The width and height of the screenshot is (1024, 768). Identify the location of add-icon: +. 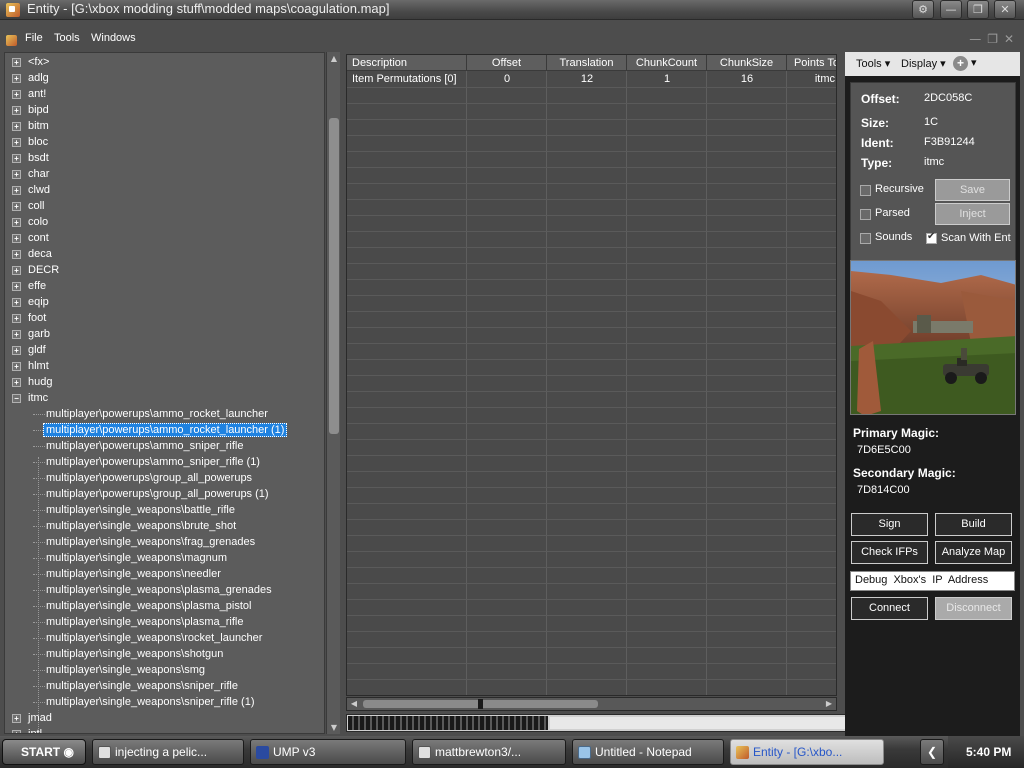
(960, 63).